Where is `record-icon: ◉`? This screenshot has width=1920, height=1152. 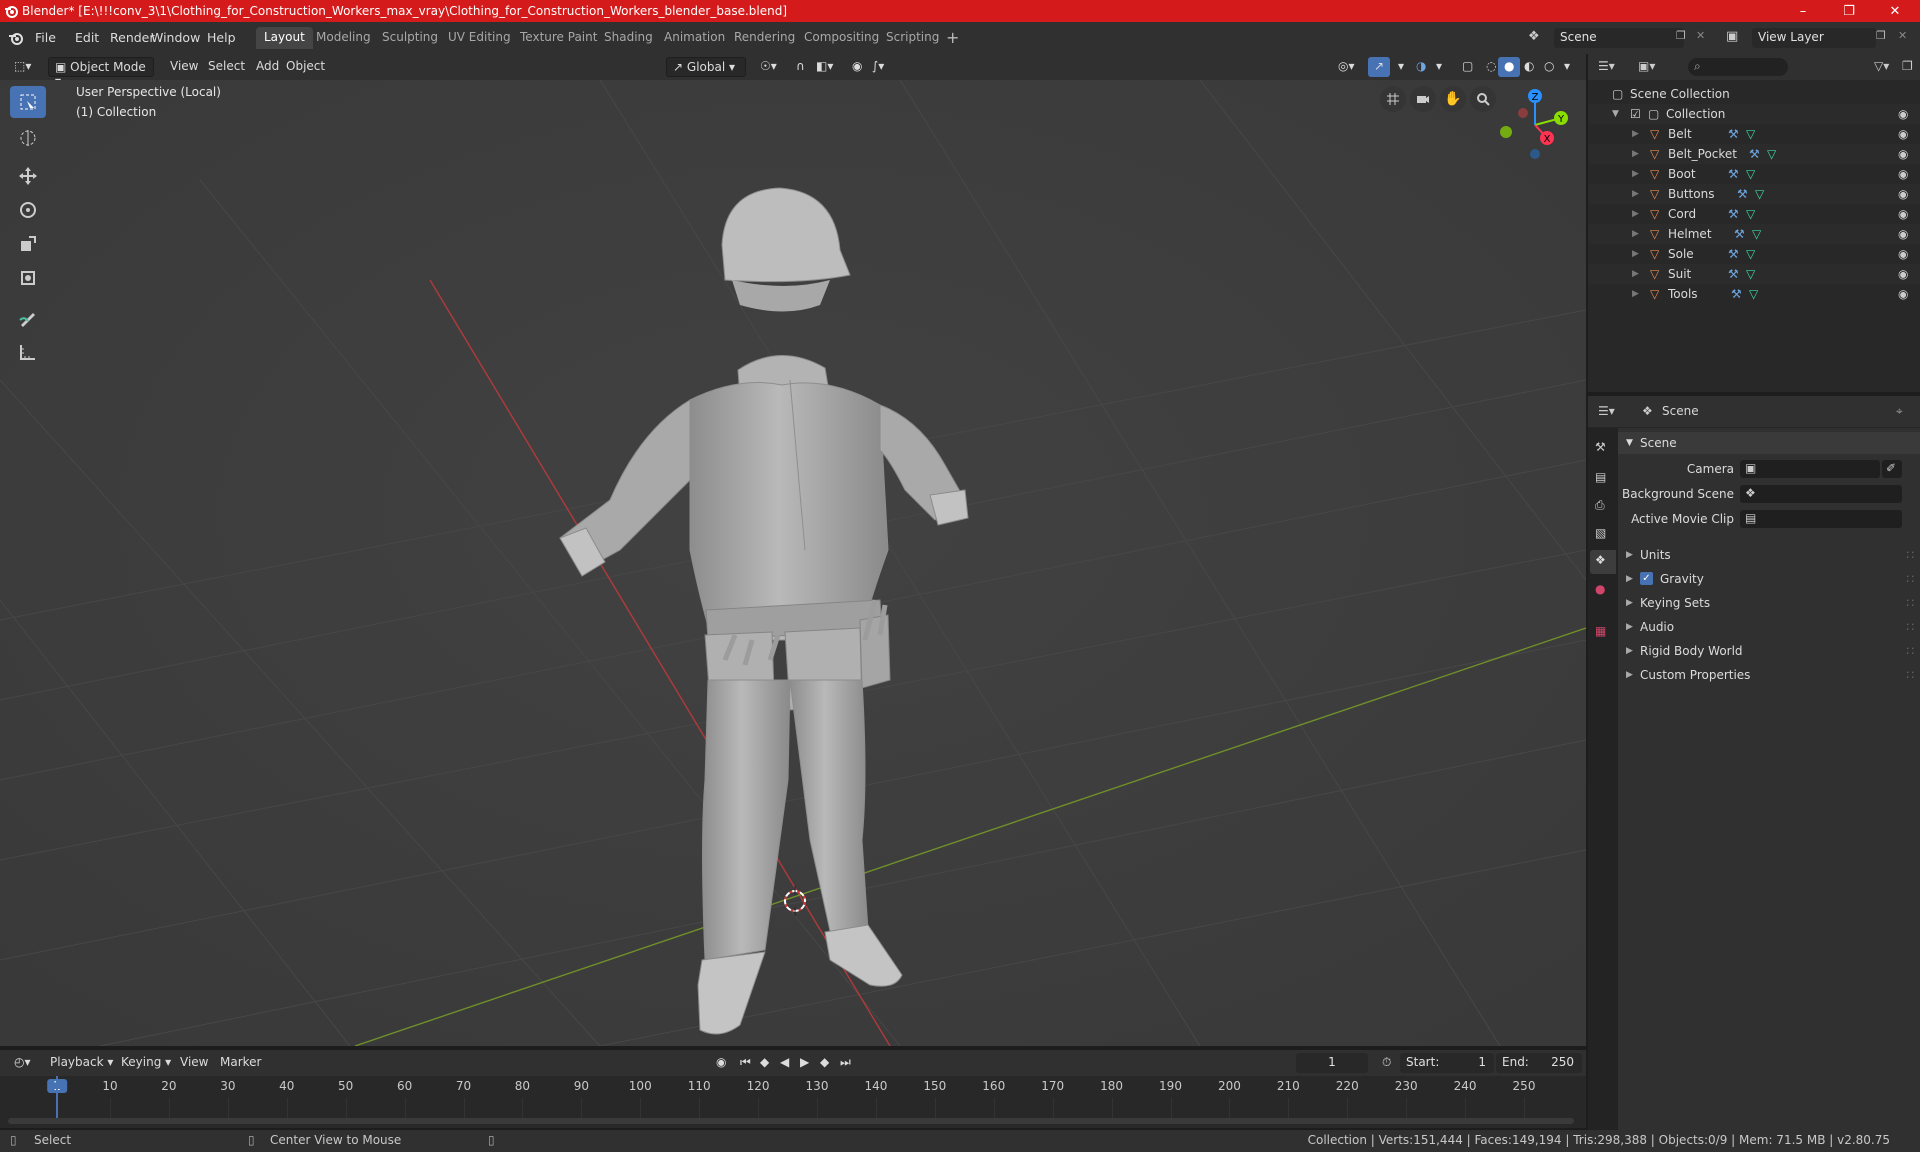 record-icon: ◉ is located at coordinates (721, 1063).